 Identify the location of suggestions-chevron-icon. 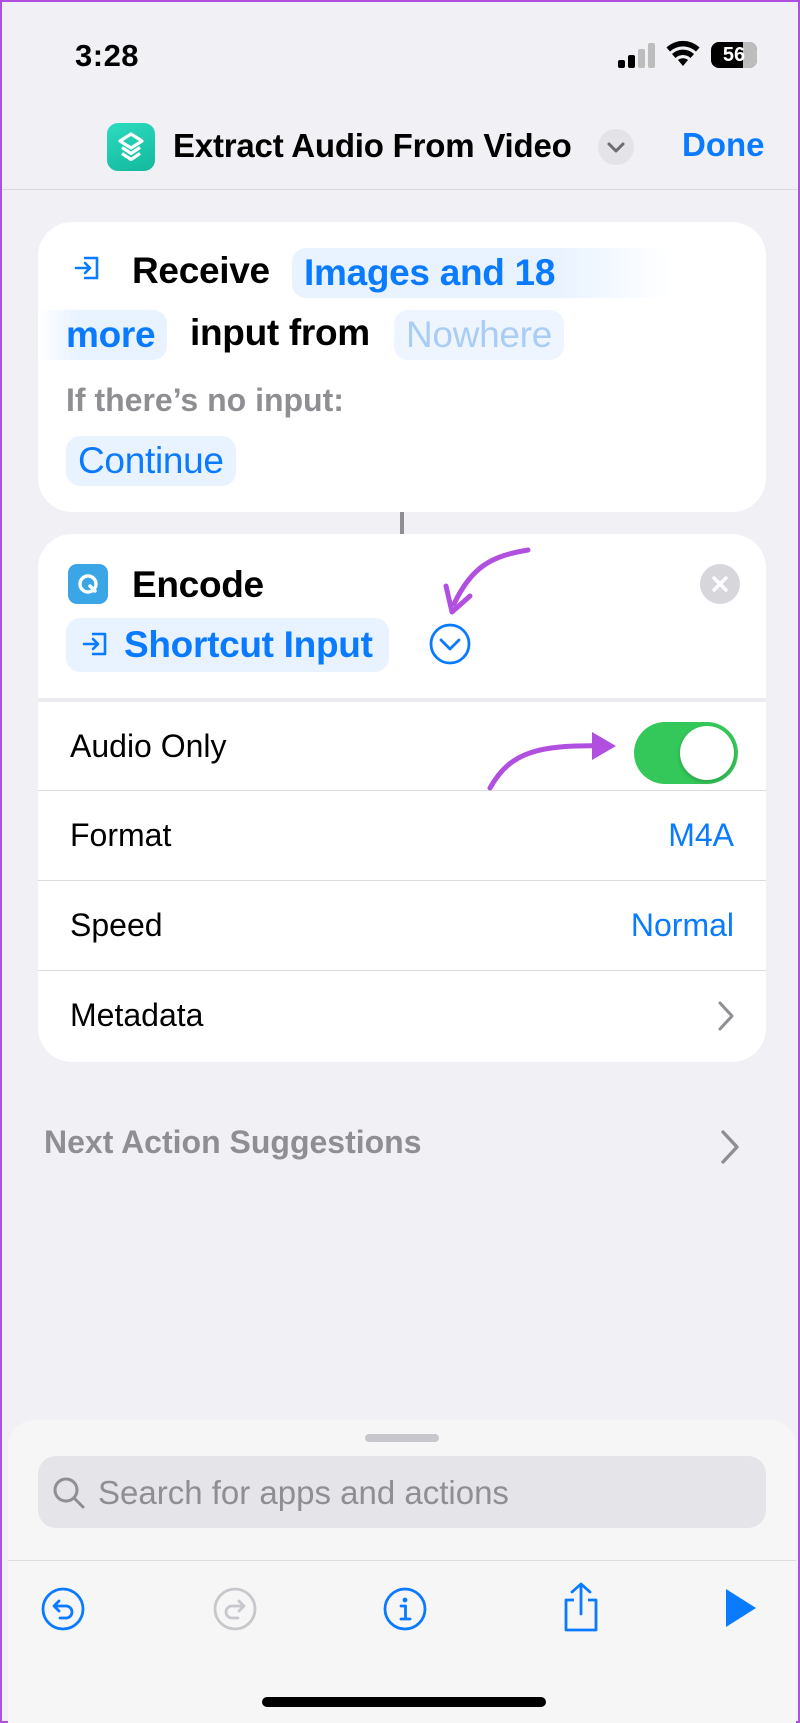
(730, 1147).